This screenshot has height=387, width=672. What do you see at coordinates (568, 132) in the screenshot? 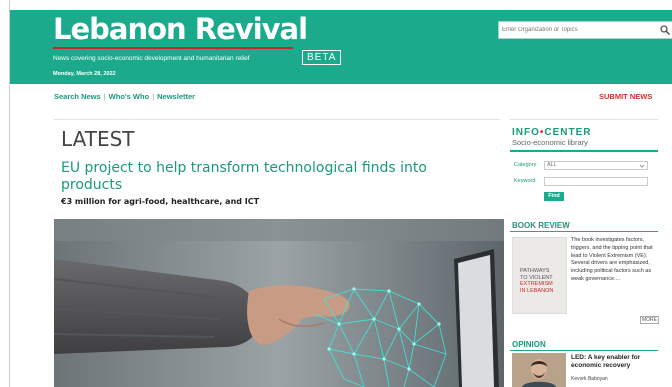
I see `info-center-title-b: CENTER` at bounding box center [568, 132].